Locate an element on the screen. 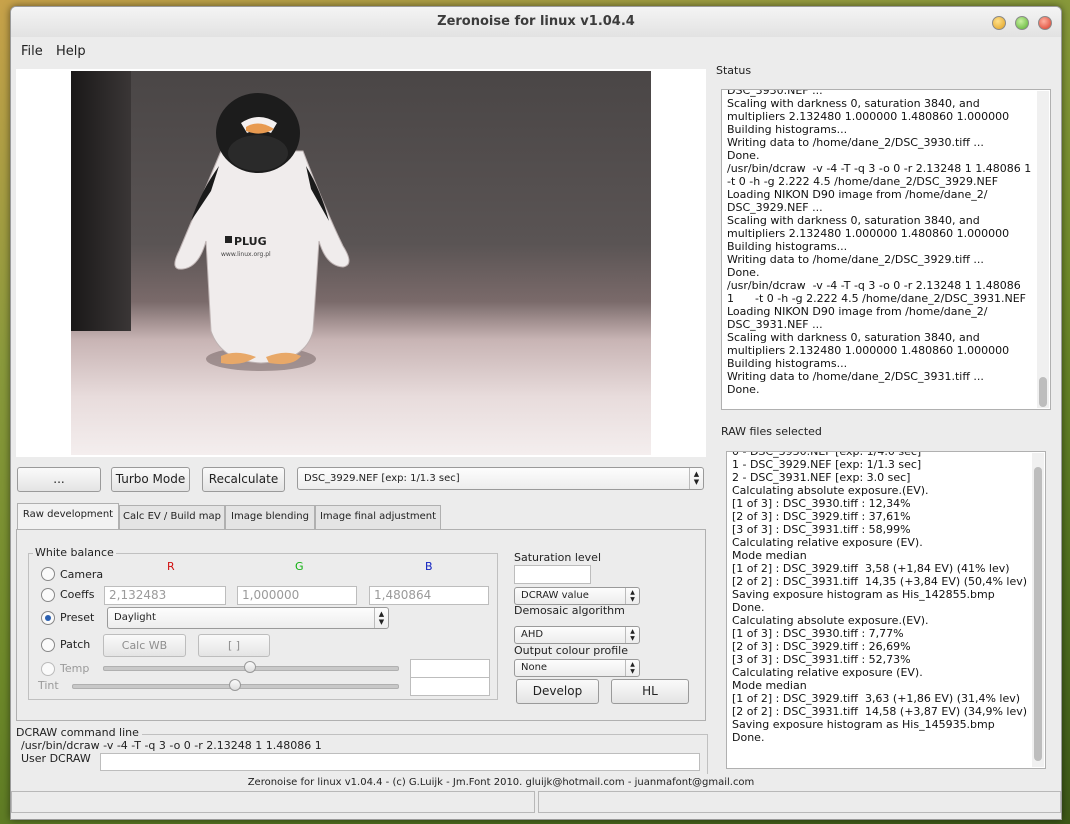 The width and height of the screenshot is (1070, 824). tab-label: Image blending is located at coordinates (270, 516).